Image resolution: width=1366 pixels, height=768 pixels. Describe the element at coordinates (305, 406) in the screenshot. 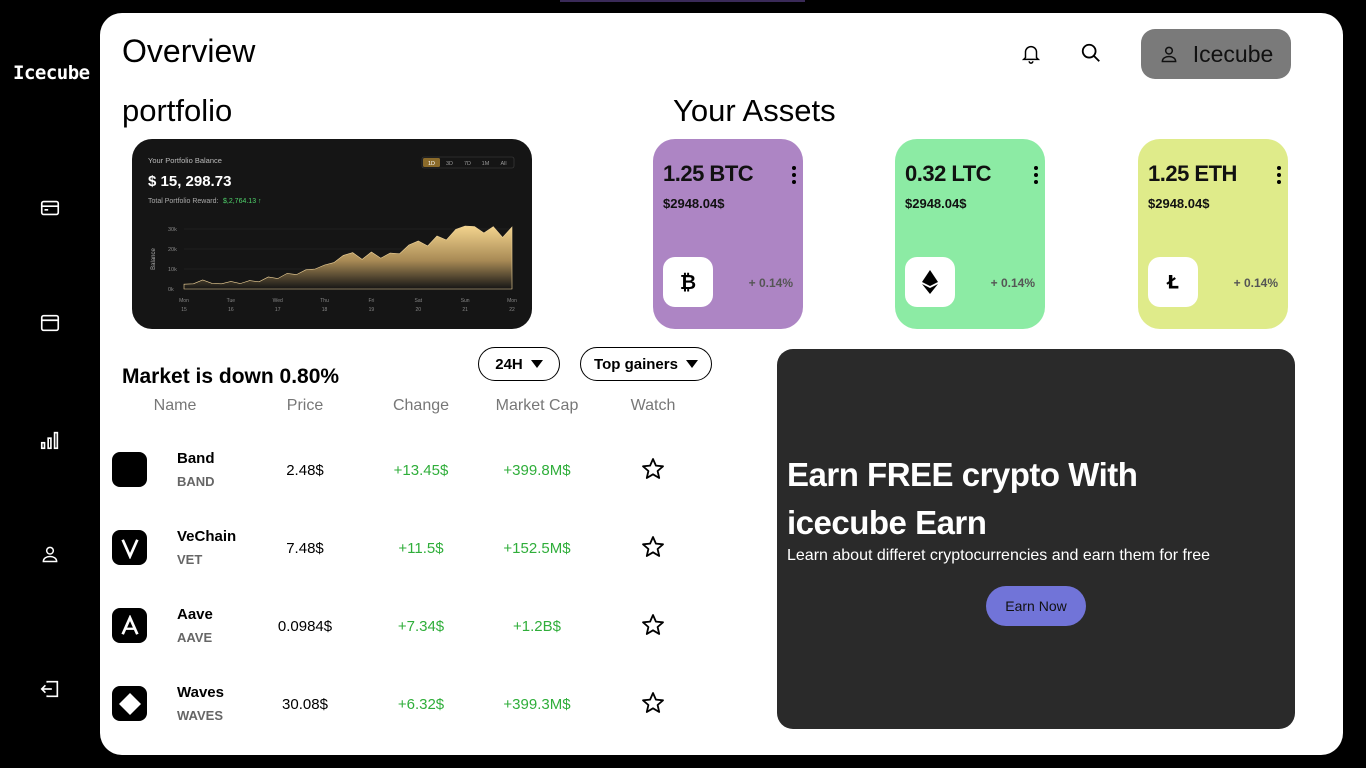

I see `column-header-price: Price` at that location.